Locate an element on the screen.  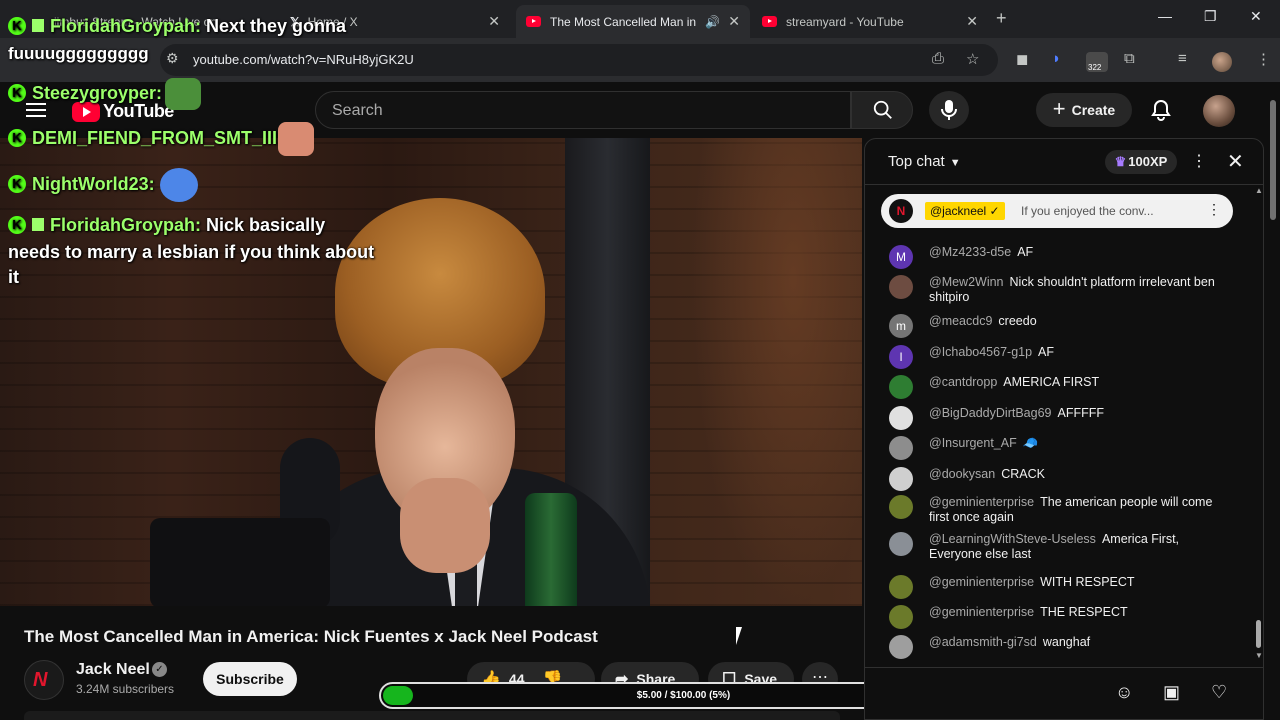
subscribe-button: Subscribe is located at coordinates (250, 679).